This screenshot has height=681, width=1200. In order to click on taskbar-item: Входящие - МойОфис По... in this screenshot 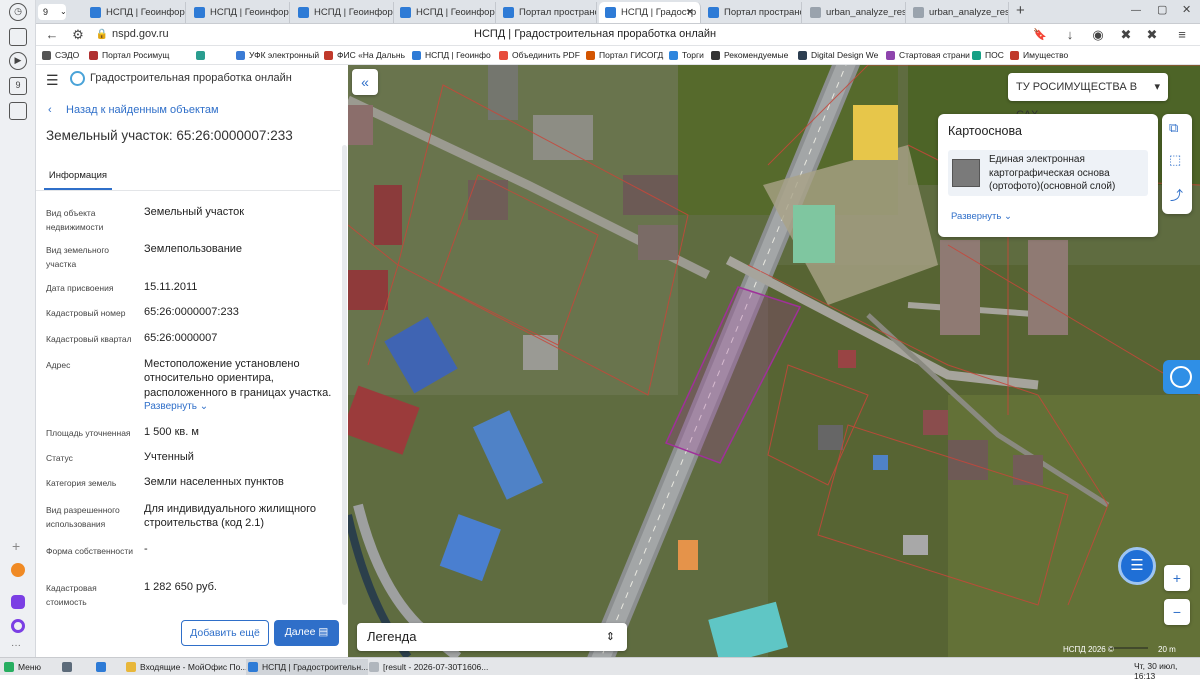, I will do `click(185, 667)`.